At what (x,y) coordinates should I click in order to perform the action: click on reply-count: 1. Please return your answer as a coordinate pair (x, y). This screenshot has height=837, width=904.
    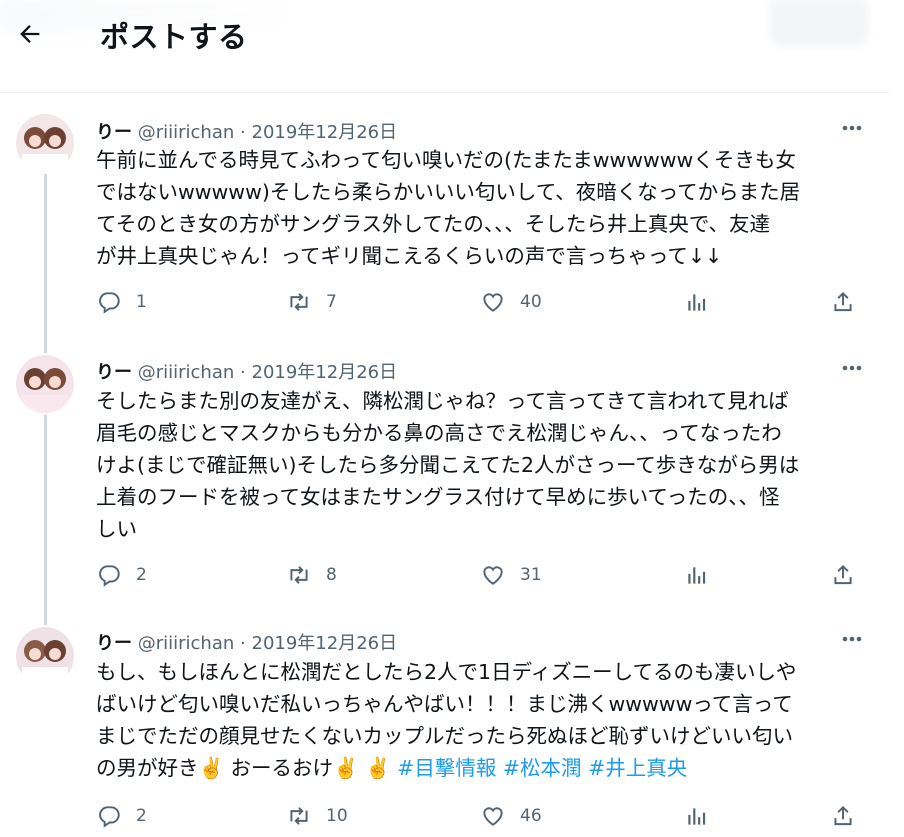
    Looking at the image, I should click on (141, 302).